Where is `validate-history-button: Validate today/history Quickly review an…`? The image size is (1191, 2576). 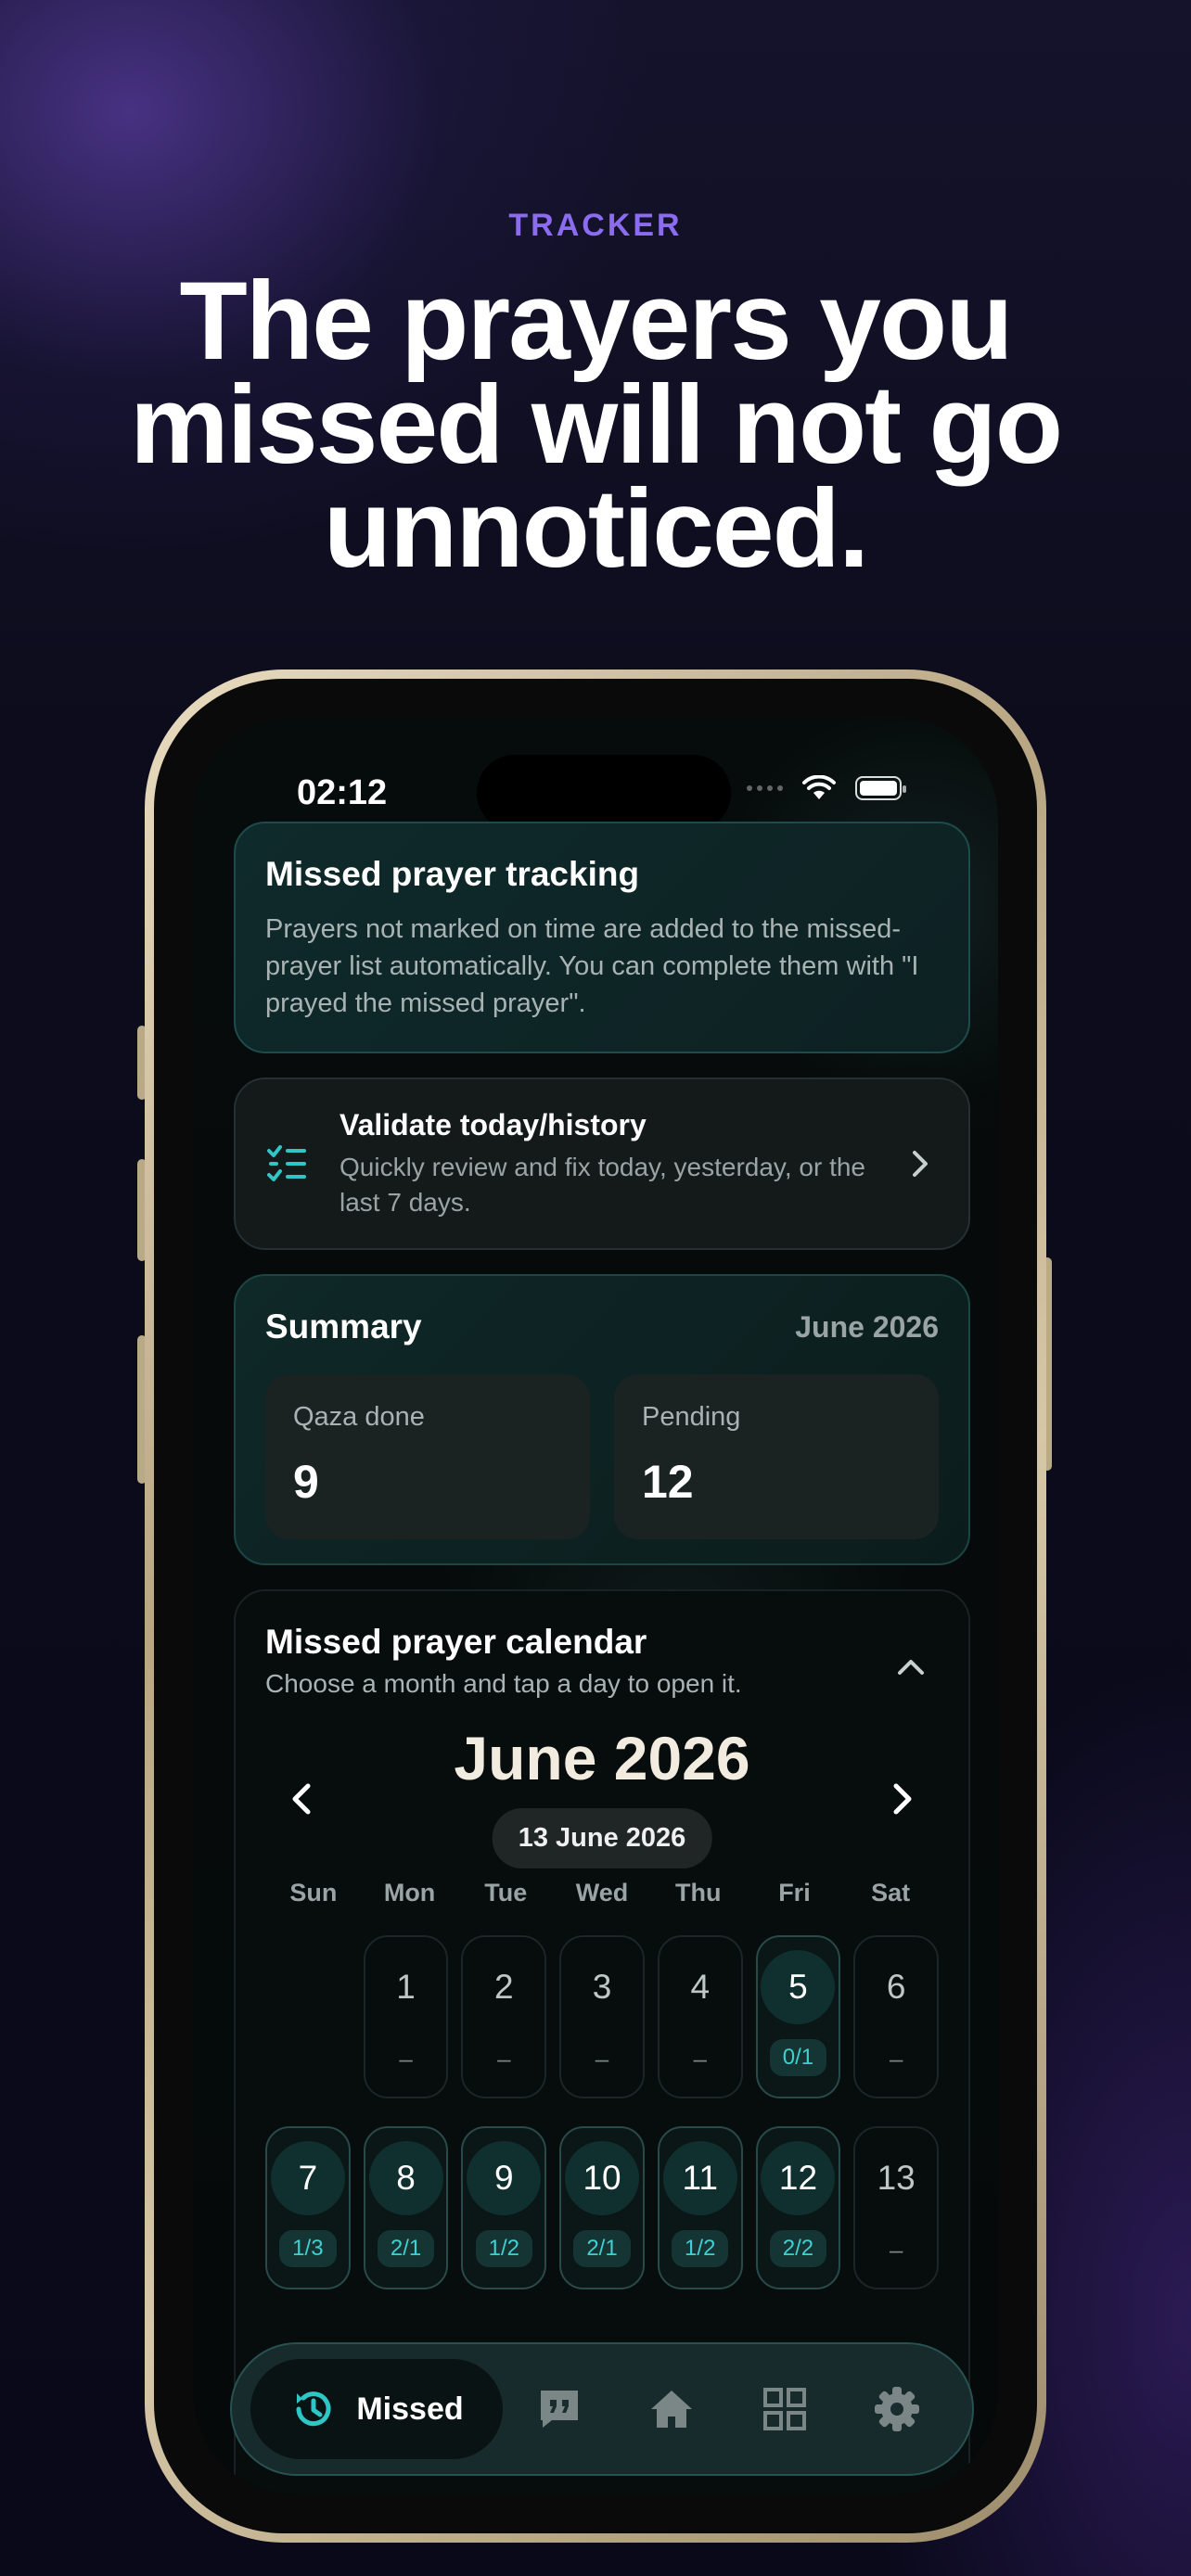 validate-history-button: Validate today/history Quickly review an… is located at coordinates (602, 1164).